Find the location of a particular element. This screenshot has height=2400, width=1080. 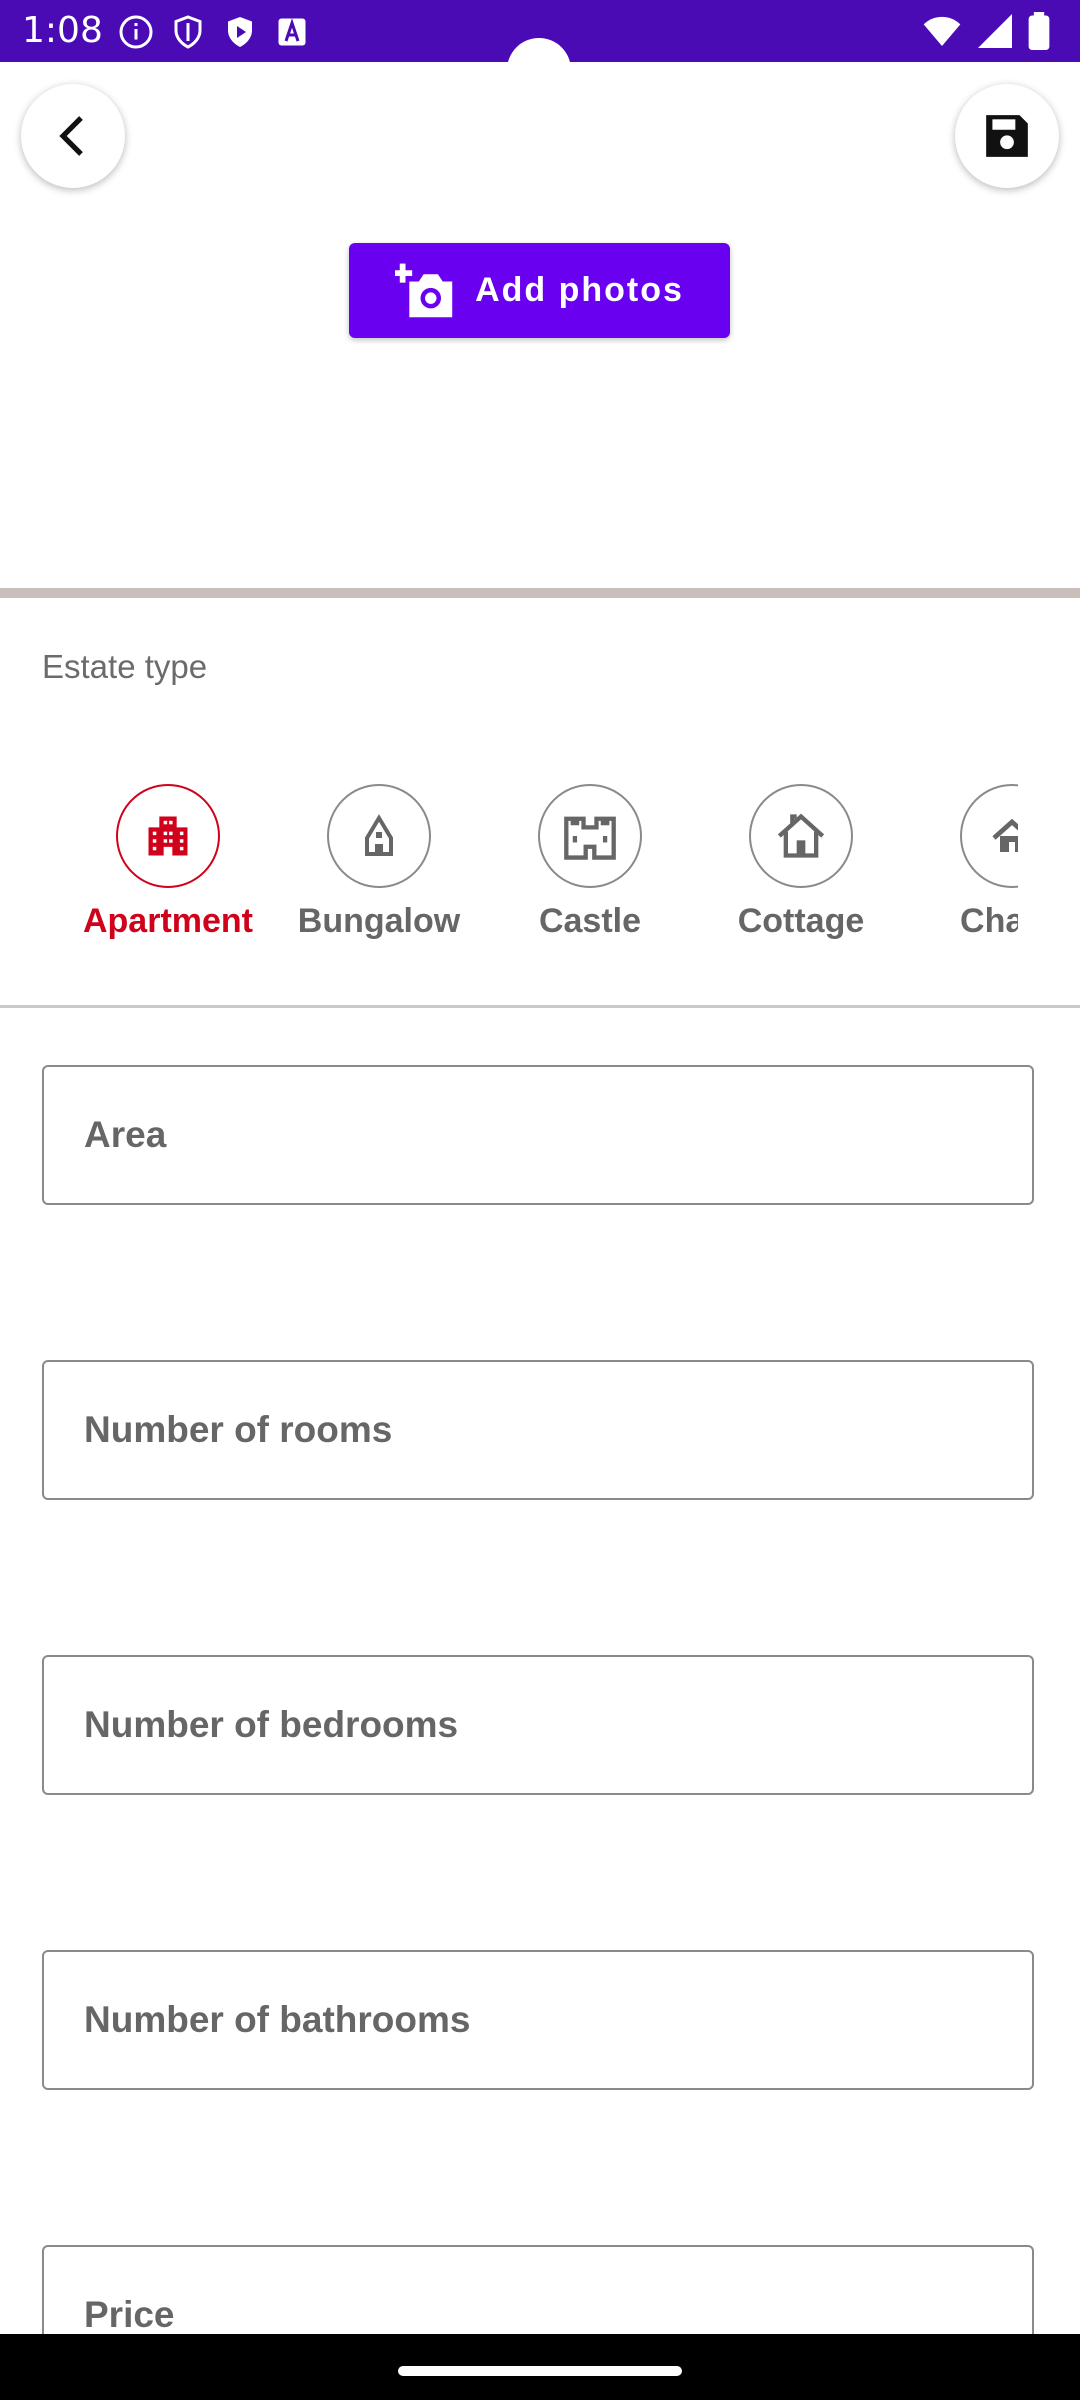

estate-type-chalet: Chalet is located at coordinates (965, 862).